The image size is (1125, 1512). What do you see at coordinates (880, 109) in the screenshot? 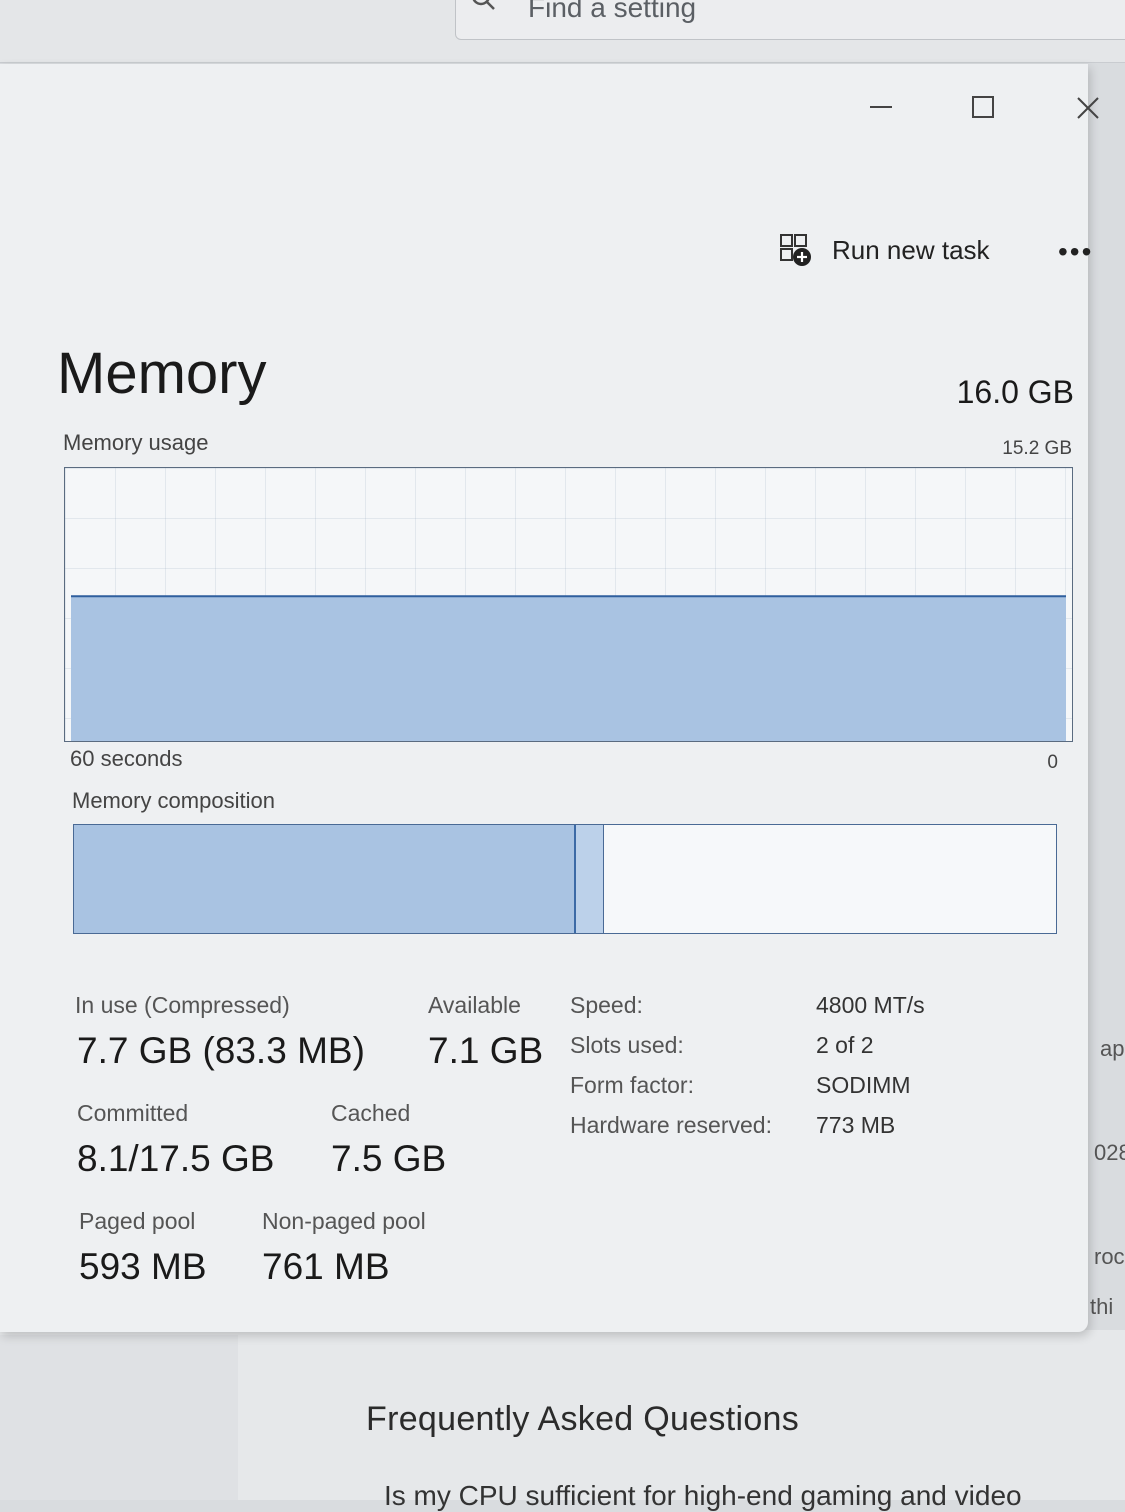
I see `minimize-button` at bounding box center [880, 109].